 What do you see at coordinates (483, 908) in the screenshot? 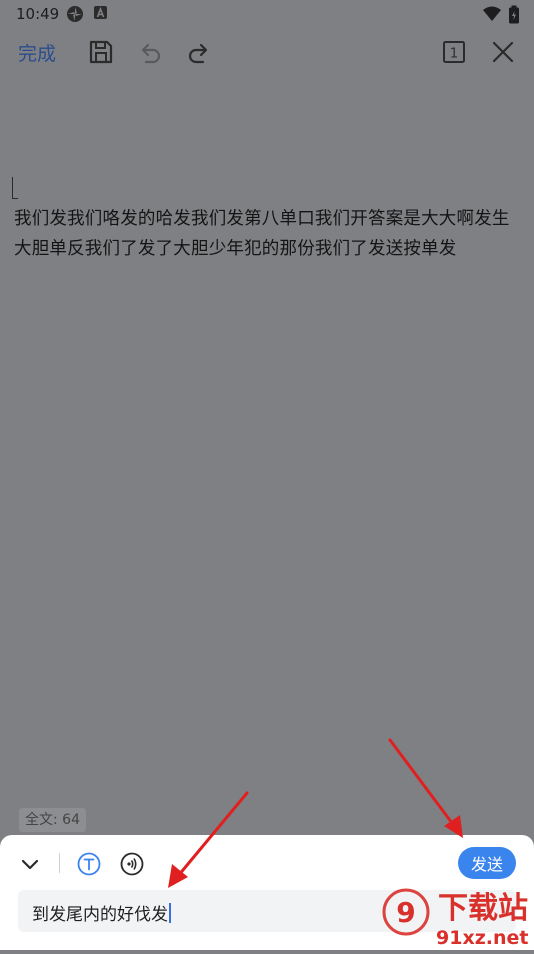
I see `watermark-brand-text: 下载站` at bounding box center [483, 908].